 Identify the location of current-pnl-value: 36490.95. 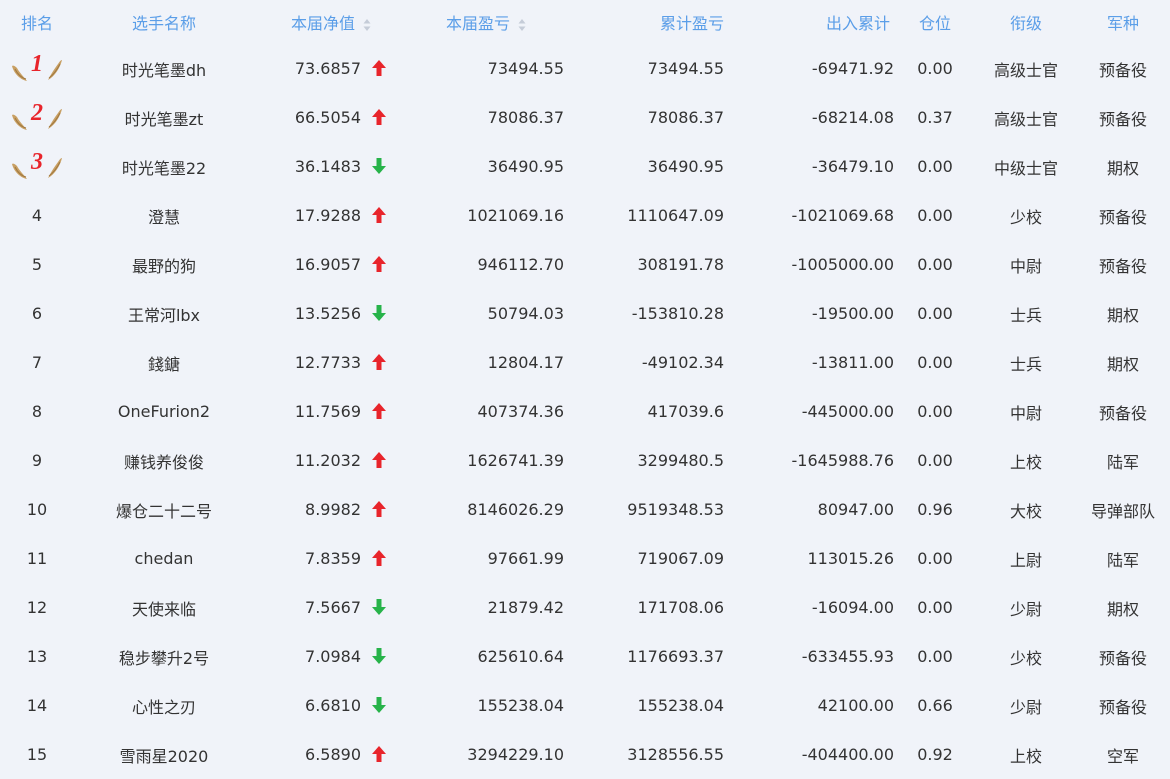
(525, 166).